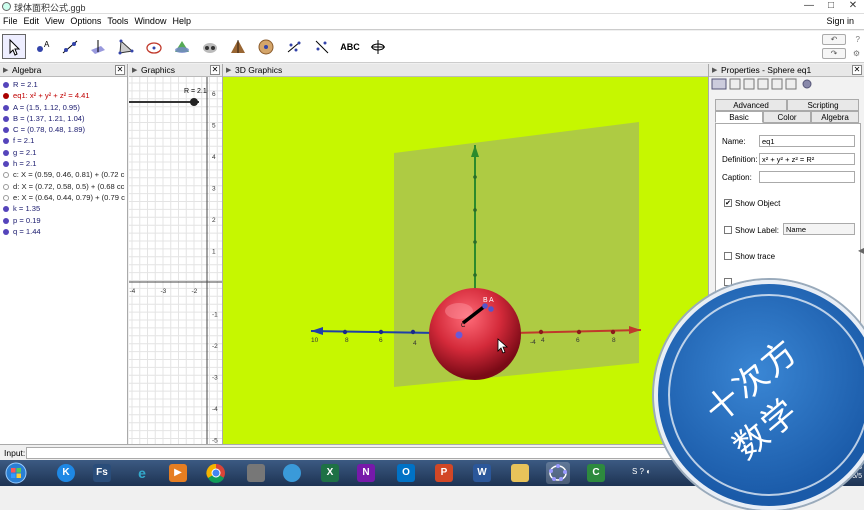 The height and width of the screenshot is (510, 864). I want to click on tab-advanced: Advanced, so click(751, 105).